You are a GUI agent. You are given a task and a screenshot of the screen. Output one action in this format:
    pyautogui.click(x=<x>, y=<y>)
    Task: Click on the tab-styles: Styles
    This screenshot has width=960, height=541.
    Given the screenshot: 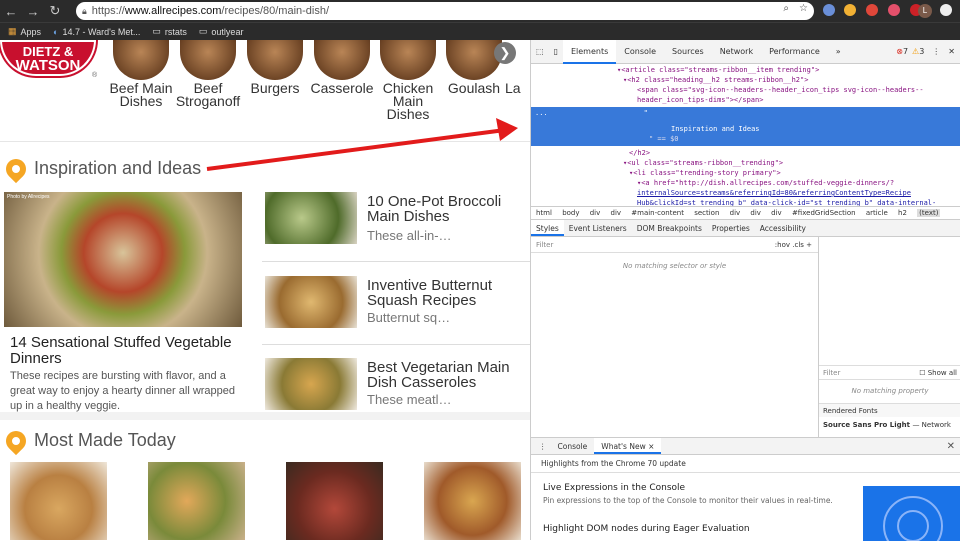 What is the action you would take?
    pyautogui.click(x=547, y=228)
    